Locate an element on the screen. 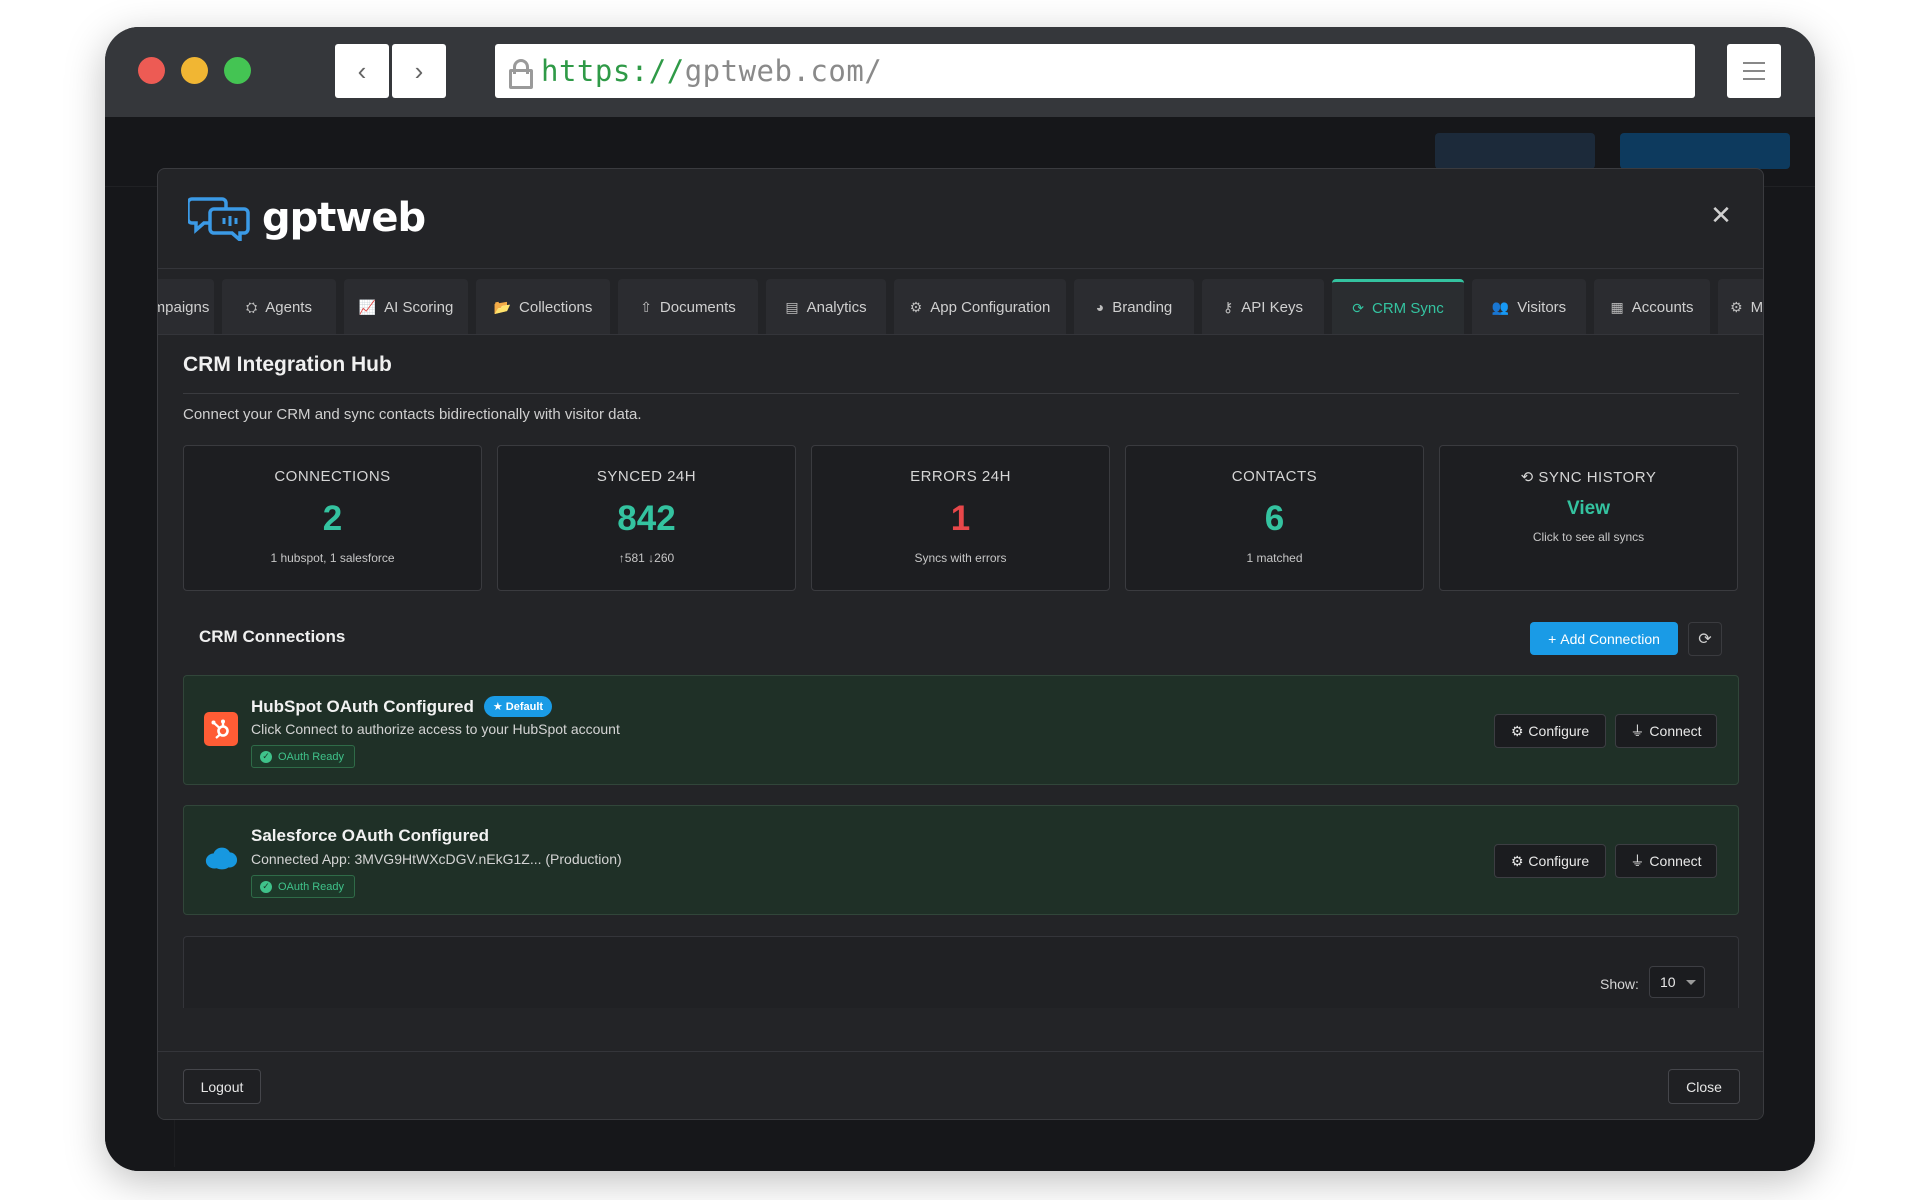 This screenshot has height=1200, width=1920. chevron-right-icon: › is located at coordinates (419, 70).